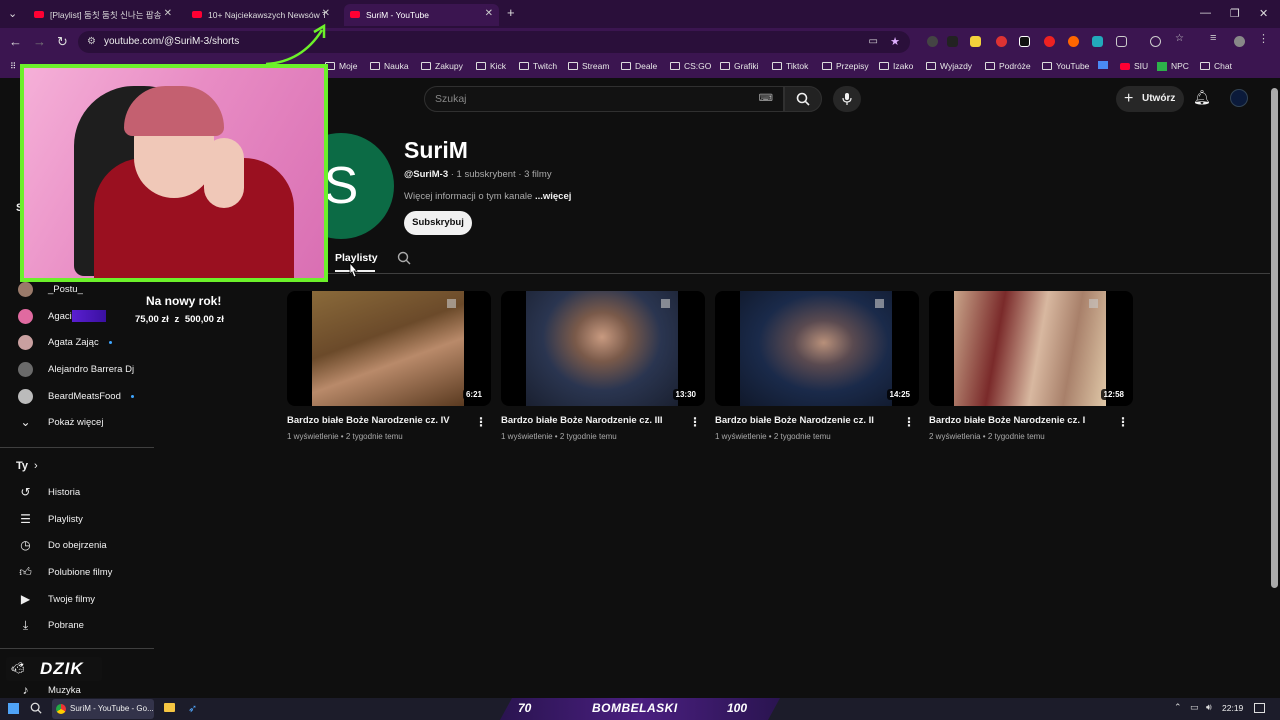  I want to click on bookmark-folder: Tiktok, so click(790, 66).